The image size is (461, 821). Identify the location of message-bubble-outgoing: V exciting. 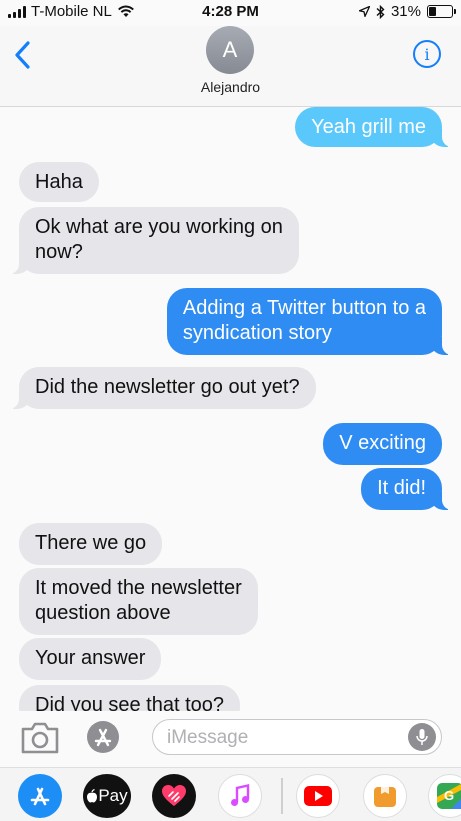
(382, 444).